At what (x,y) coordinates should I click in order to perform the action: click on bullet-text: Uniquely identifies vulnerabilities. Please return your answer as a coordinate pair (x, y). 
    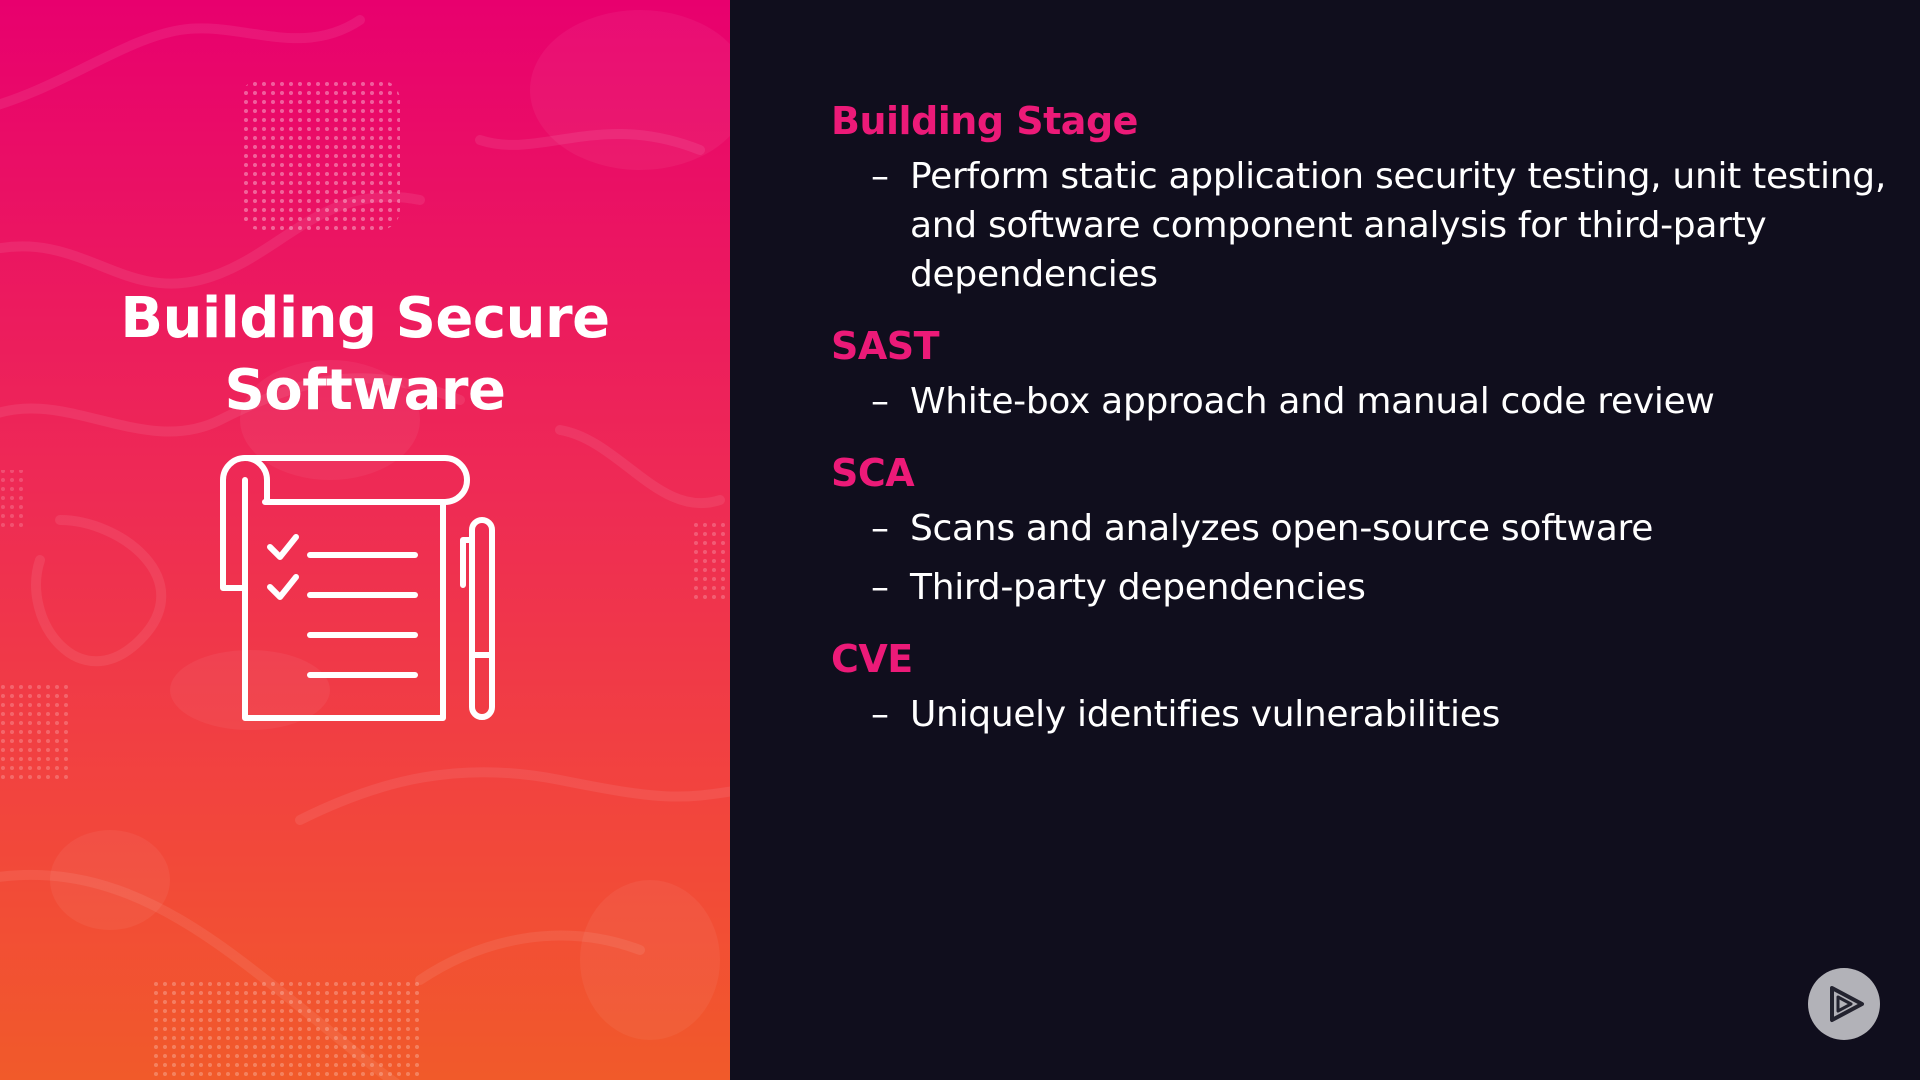
    Looking at the image, I should click on (1205, 714).